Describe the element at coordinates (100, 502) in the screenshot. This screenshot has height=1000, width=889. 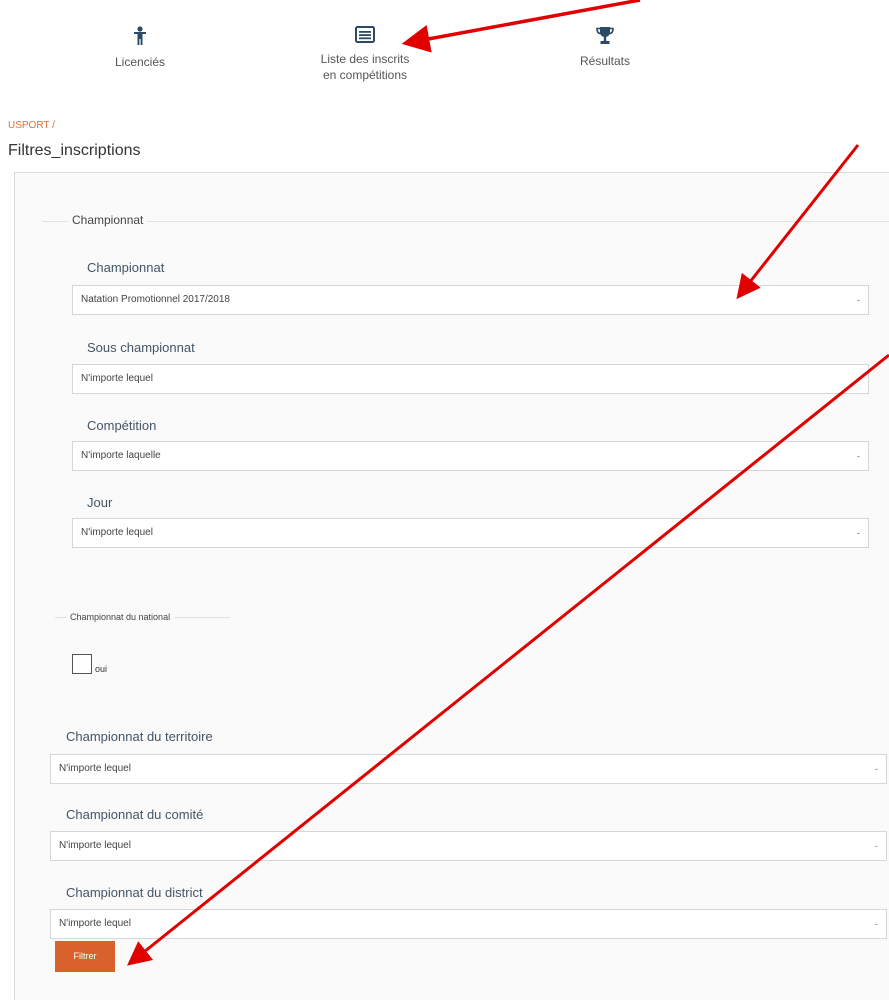
I see `label-jour: Jour` at that location.